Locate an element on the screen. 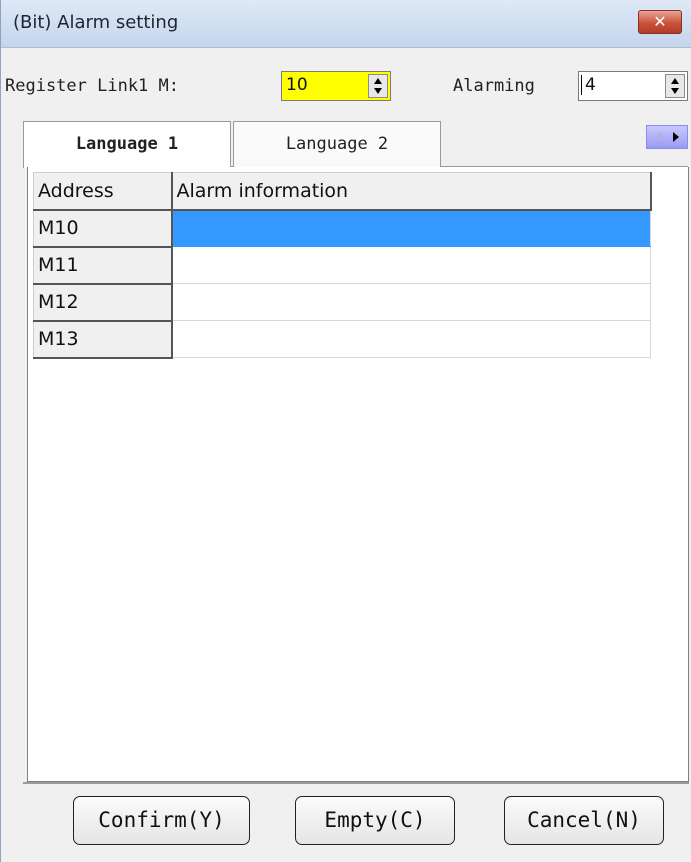 The height and width of the screenshot is (862, 691). tab-language-2: Language 2 is located at coordinates (337, 144).